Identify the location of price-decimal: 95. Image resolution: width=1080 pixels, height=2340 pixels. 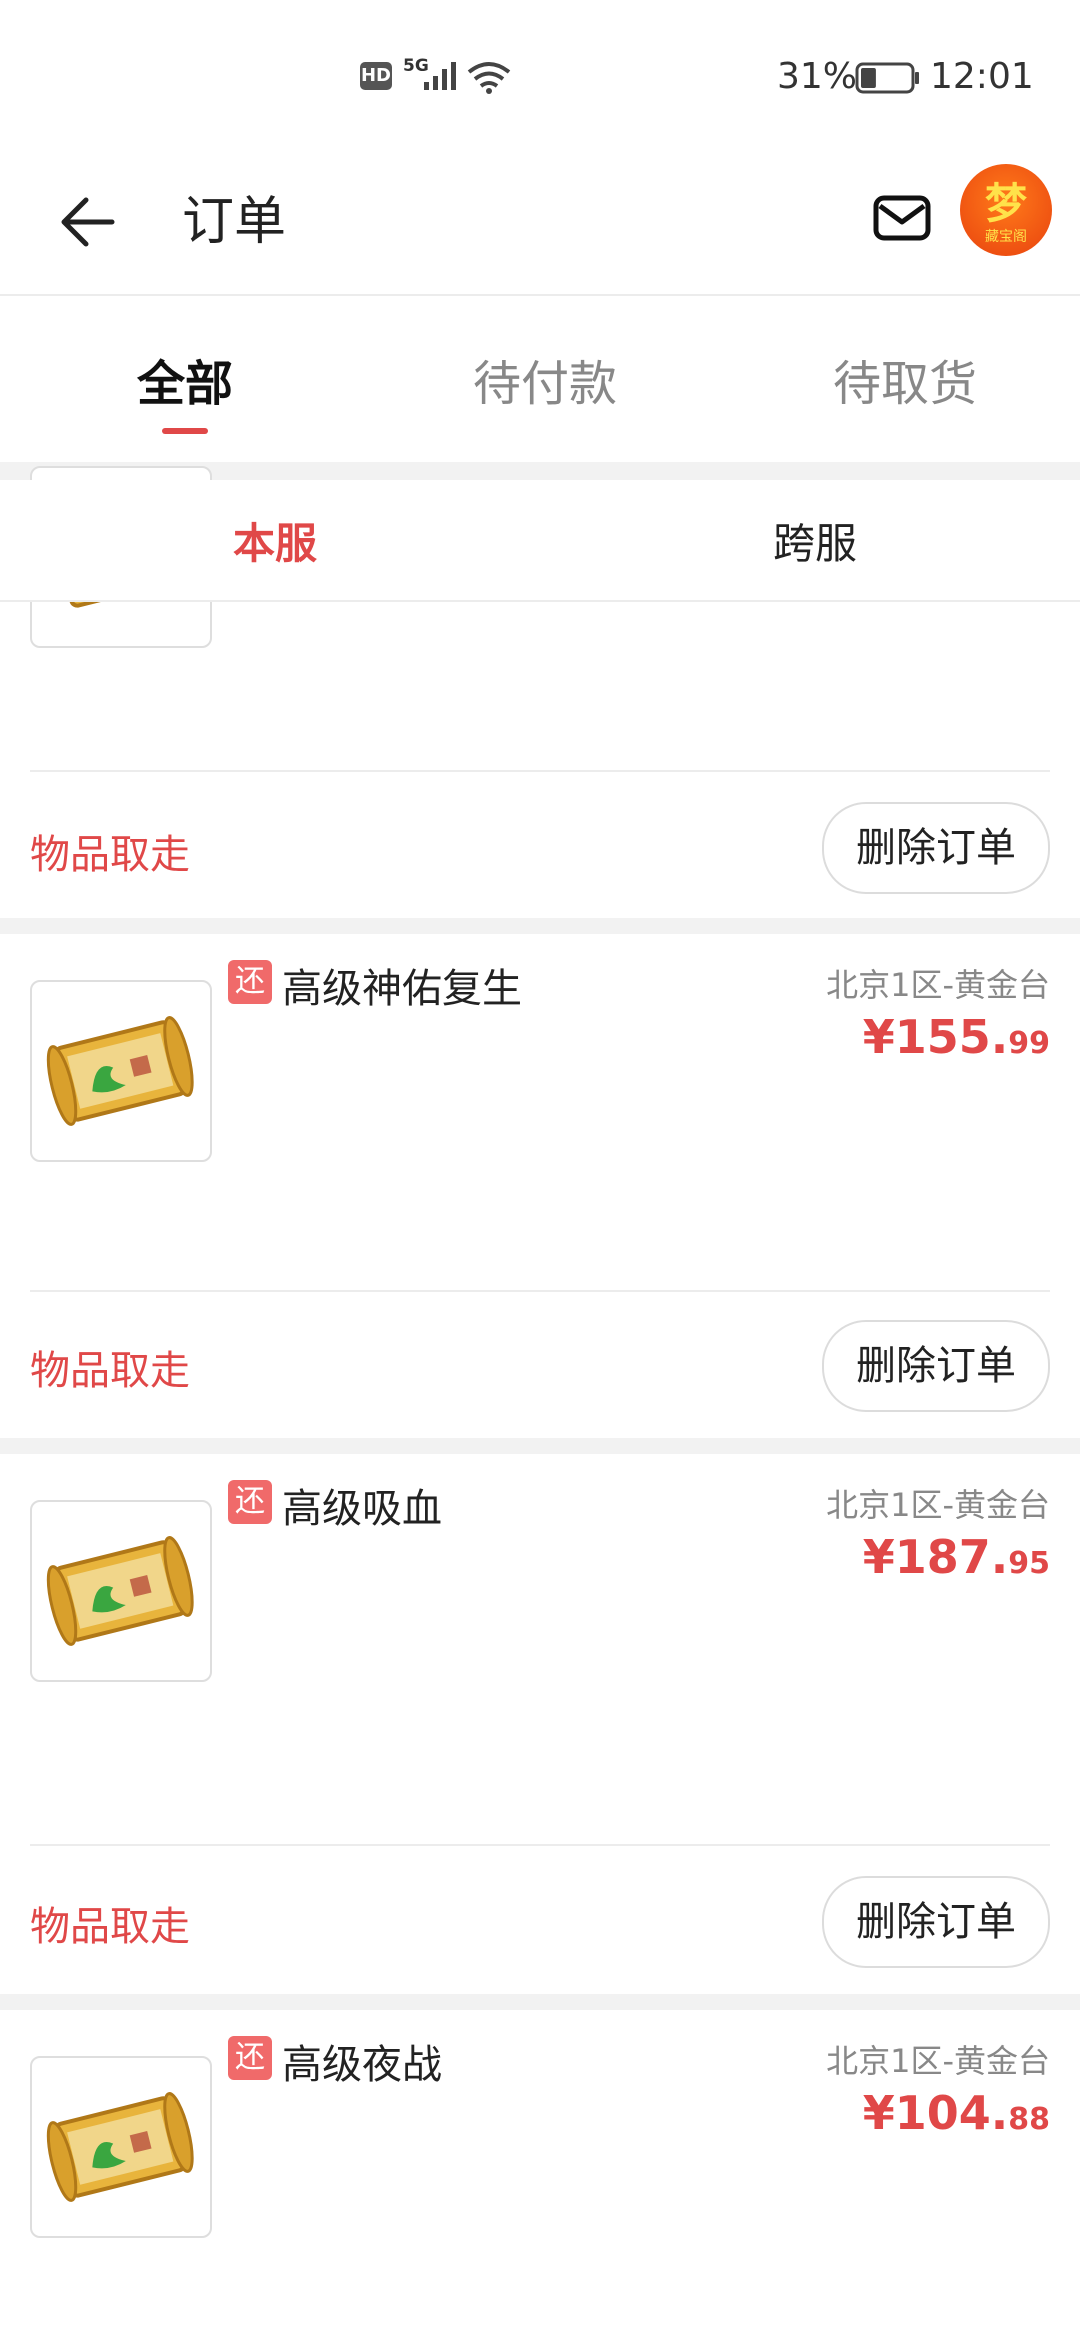
(1029, 1563).